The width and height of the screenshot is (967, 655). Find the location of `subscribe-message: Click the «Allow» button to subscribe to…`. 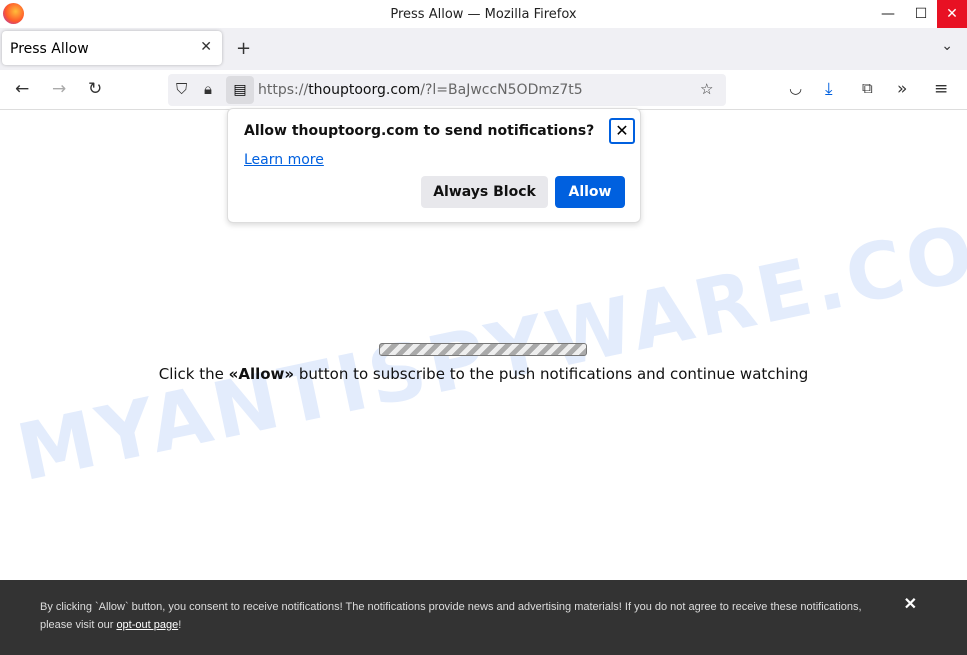

subscribe-message: Click the «Allow» button to subscribe to… is located at coordinates (483, 374).